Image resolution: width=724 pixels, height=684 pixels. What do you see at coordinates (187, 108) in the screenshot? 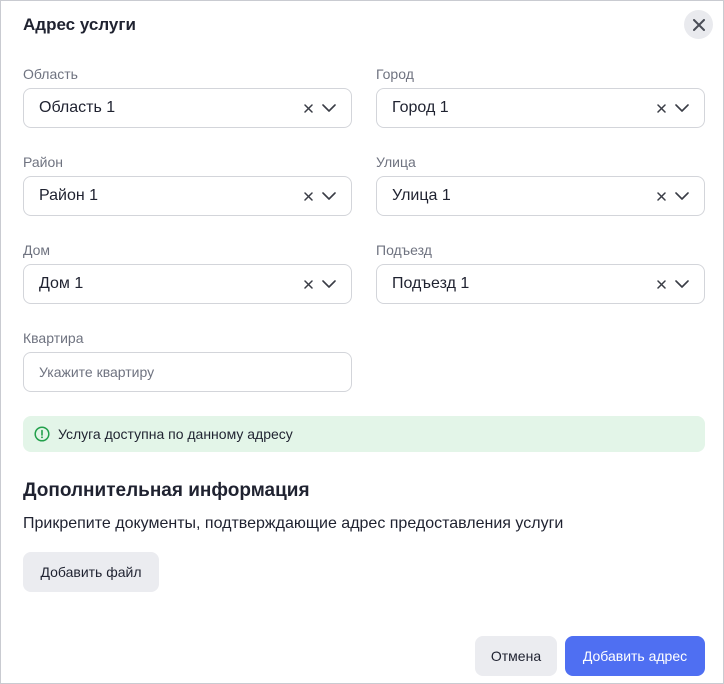
I see `region-select: Область 1` at bounding box center [187, 108].